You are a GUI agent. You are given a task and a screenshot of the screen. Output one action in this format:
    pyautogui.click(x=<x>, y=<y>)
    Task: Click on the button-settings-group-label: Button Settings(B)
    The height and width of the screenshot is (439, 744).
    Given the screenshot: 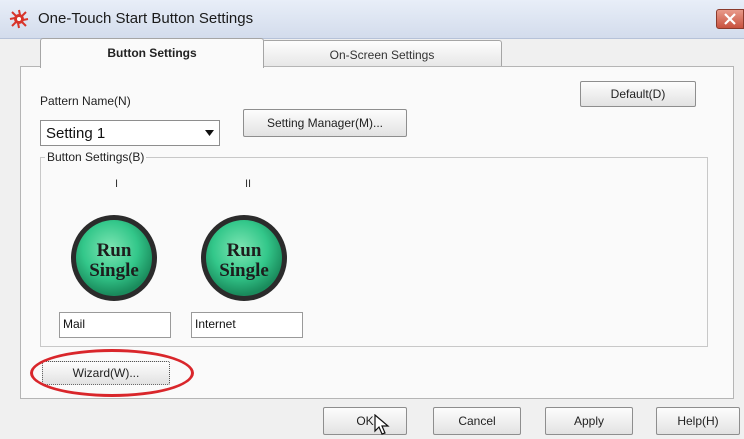 What is the action you would take?
    pyautogui.click(x=96, y=157)
    